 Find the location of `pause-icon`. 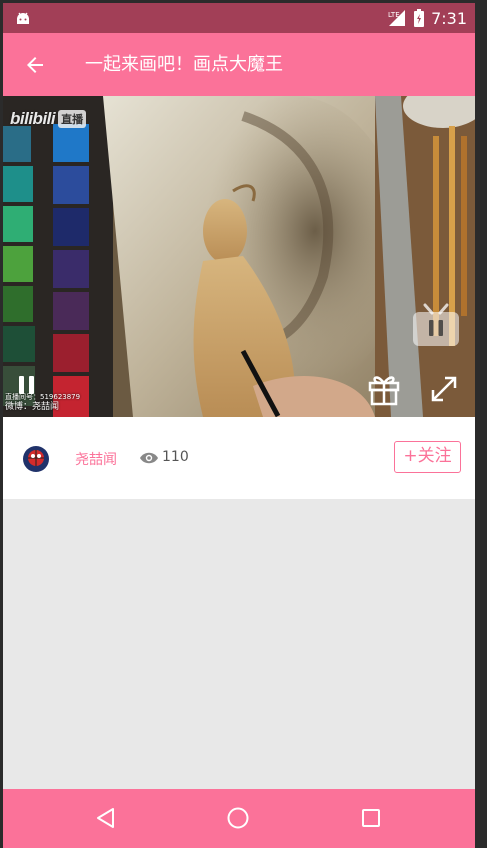

pause-icon is located at coordinates (27, 385).